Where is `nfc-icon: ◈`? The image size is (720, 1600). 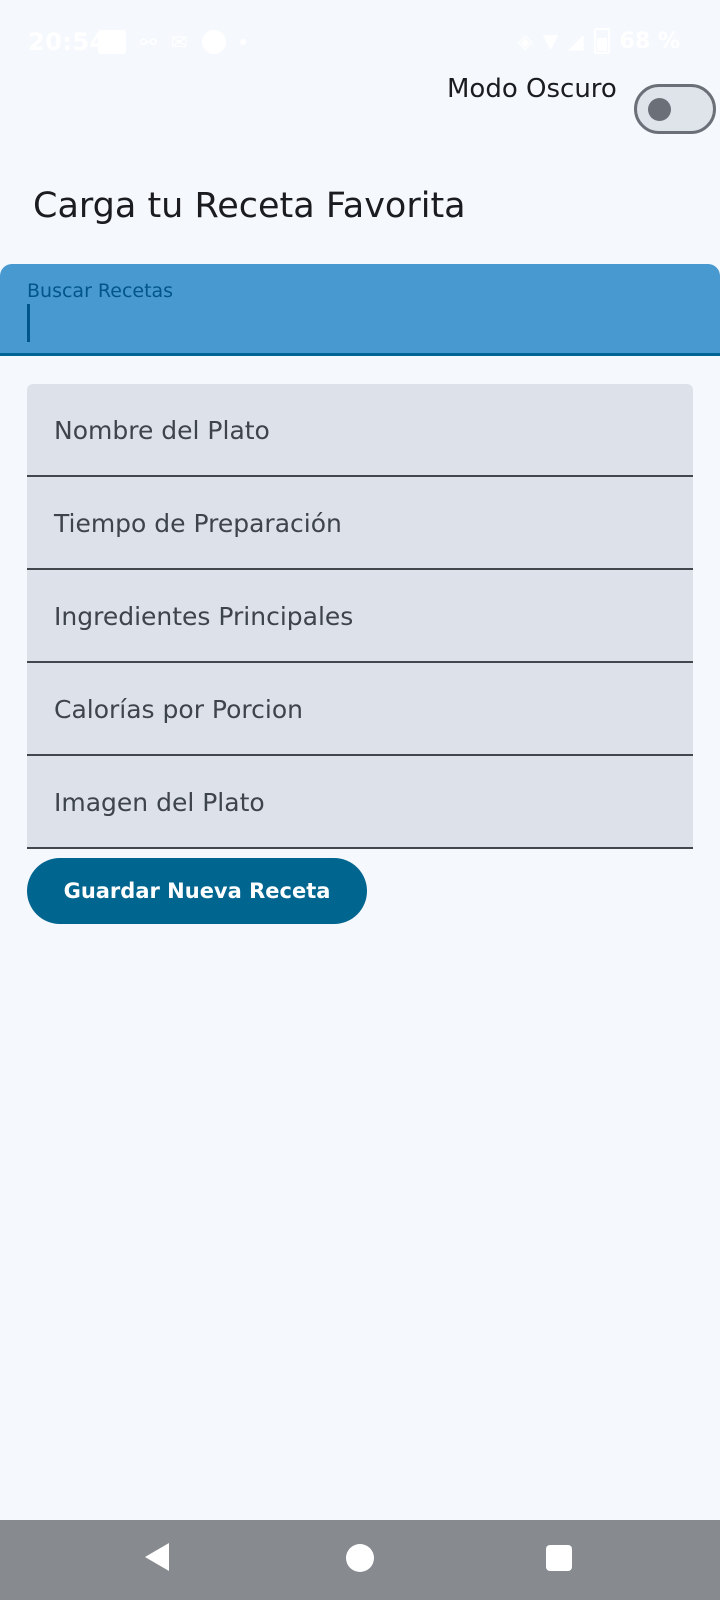
nfc-icon: ◈ is located at coordinates (525, 41).